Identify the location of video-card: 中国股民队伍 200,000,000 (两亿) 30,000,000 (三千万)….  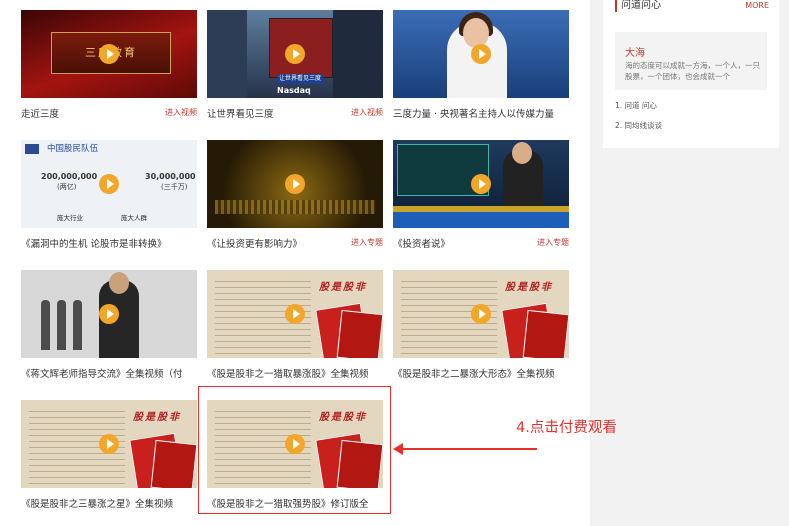
(109, 195).